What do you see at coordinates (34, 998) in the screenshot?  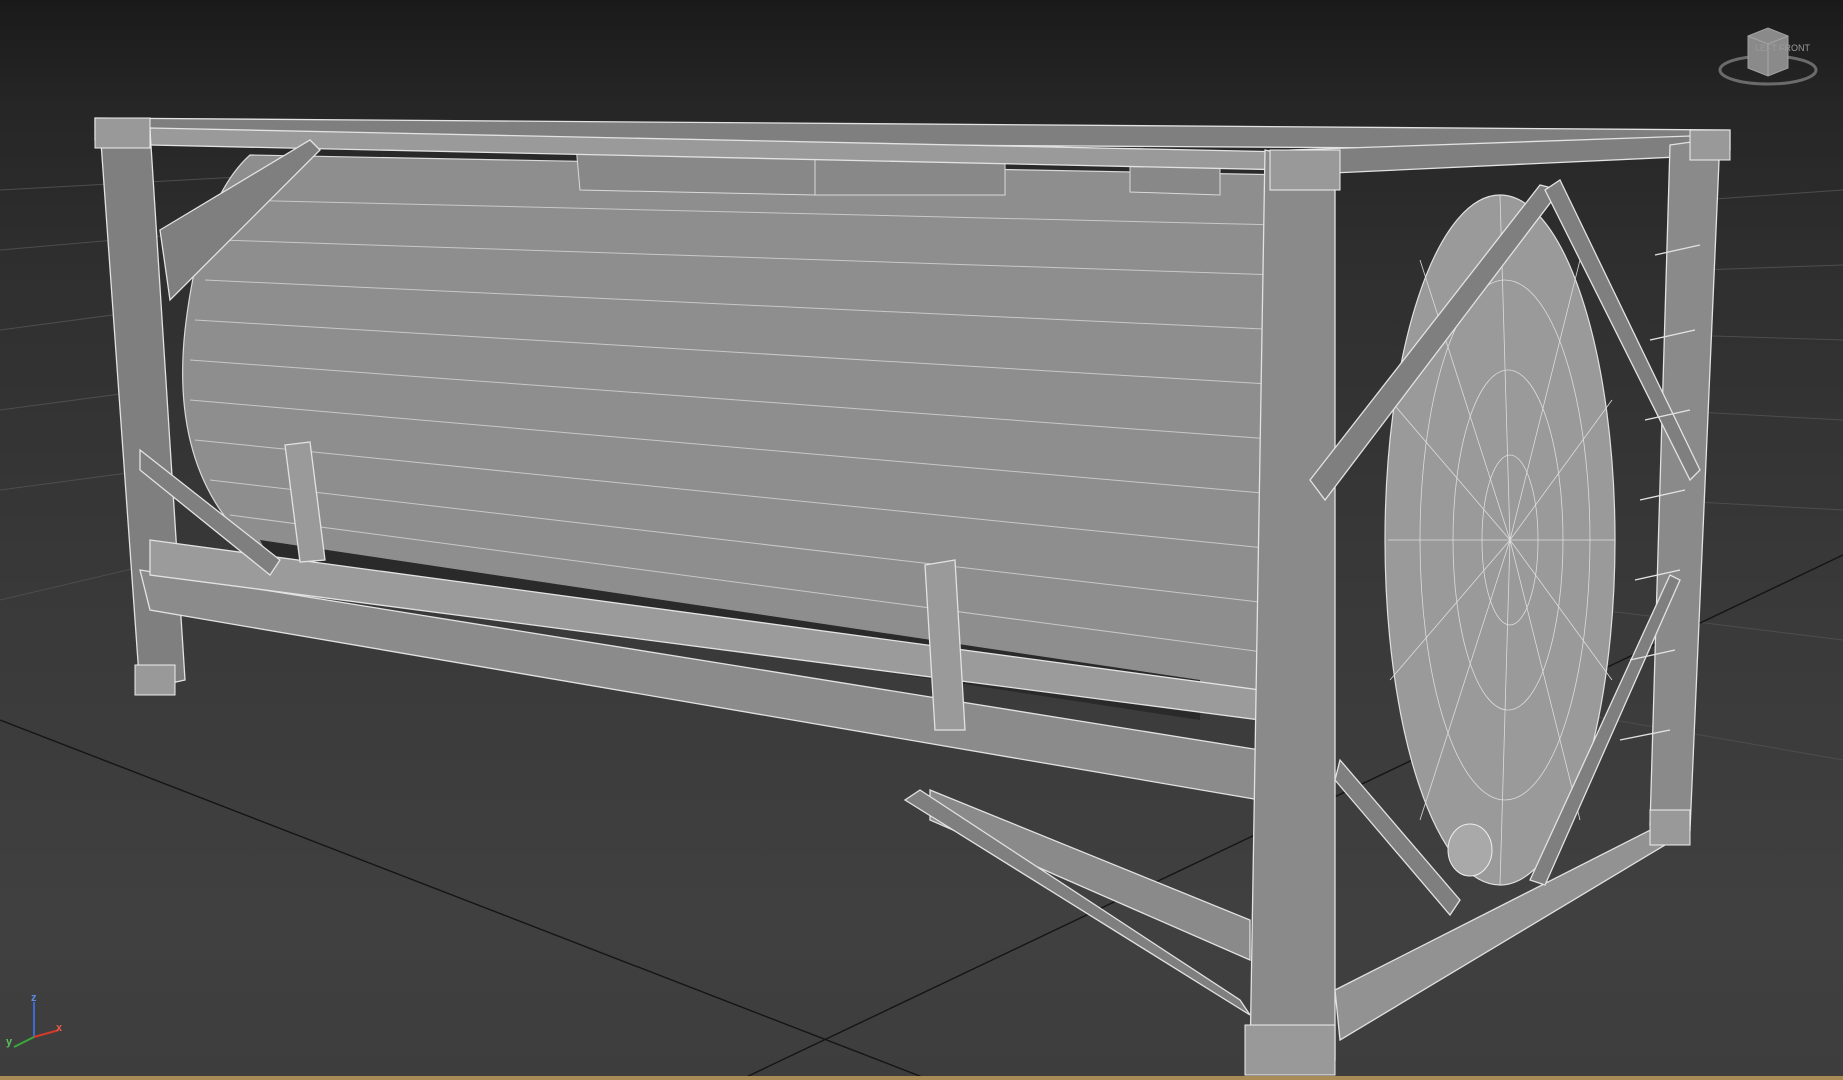 I see `axis-z-label: z` at bounding box center [34, 998].